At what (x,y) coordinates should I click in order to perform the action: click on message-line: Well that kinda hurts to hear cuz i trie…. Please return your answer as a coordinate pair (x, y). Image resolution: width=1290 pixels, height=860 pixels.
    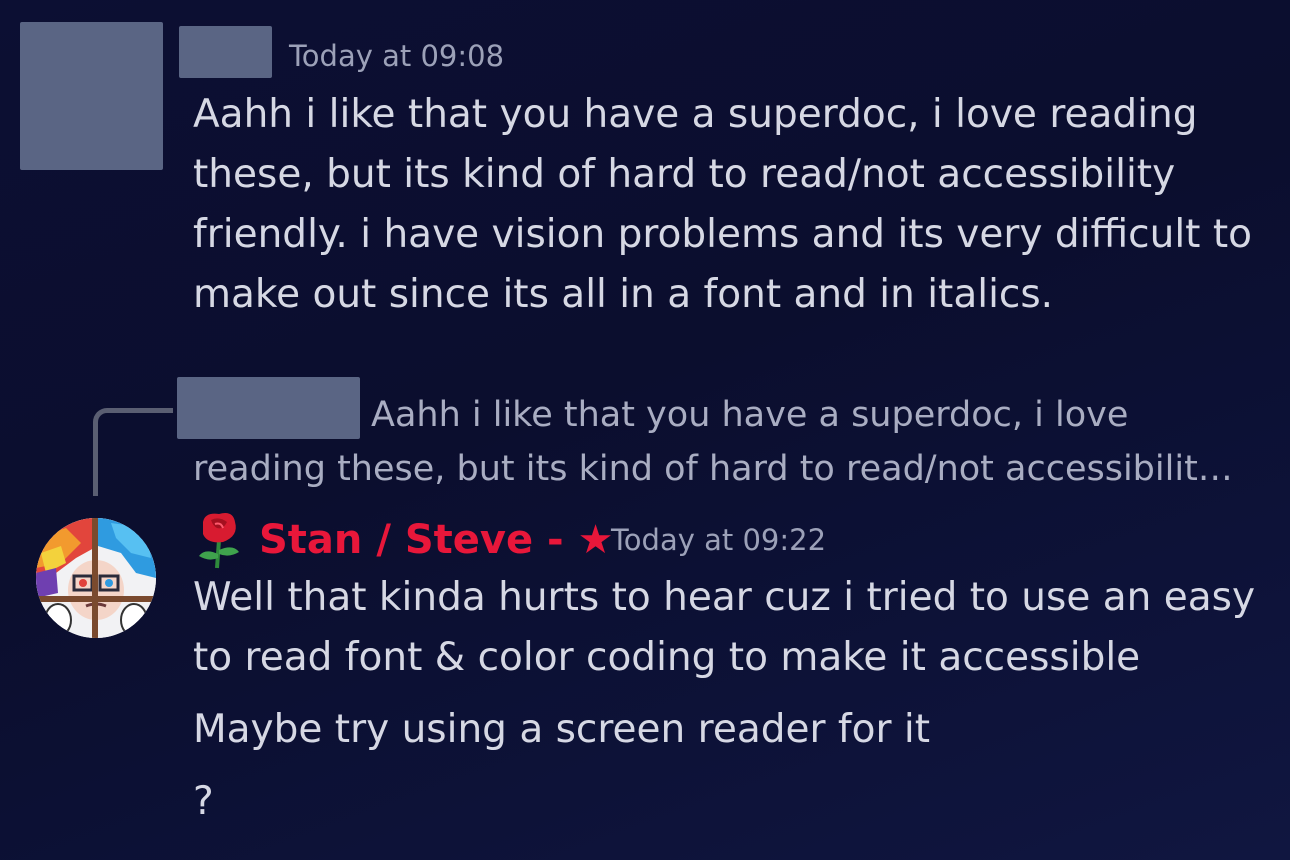
    Looking at the image, I should click on (724, 597).